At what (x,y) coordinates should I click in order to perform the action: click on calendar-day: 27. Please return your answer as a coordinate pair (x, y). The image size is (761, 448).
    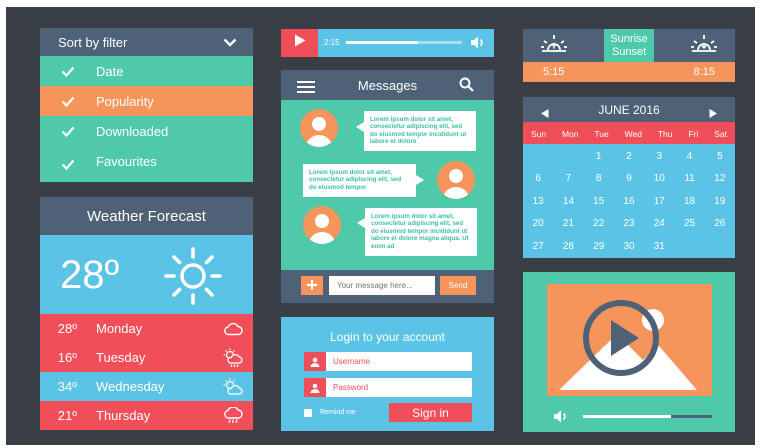
    Looking at the image, I should click on (538, 246).